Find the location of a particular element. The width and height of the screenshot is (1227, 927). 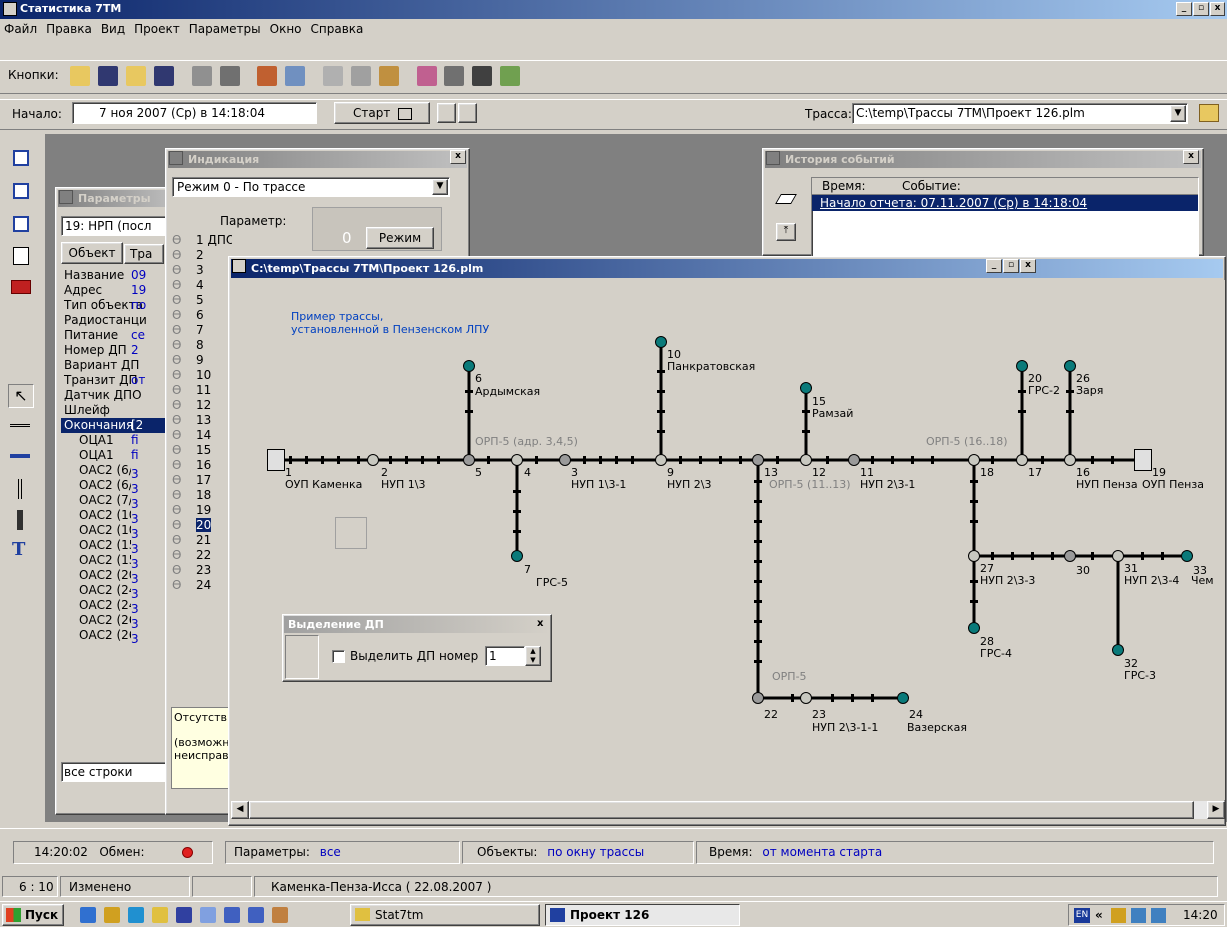

preview-icon is located at coordinates (229, 75).